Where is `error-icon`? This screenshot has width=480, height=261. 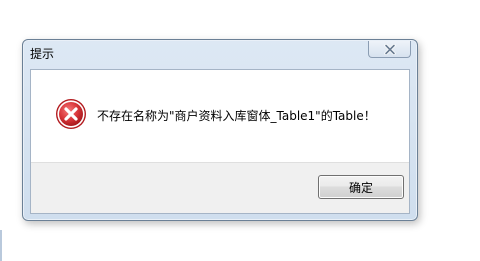 error-icon is located at coordinates (71, 114).